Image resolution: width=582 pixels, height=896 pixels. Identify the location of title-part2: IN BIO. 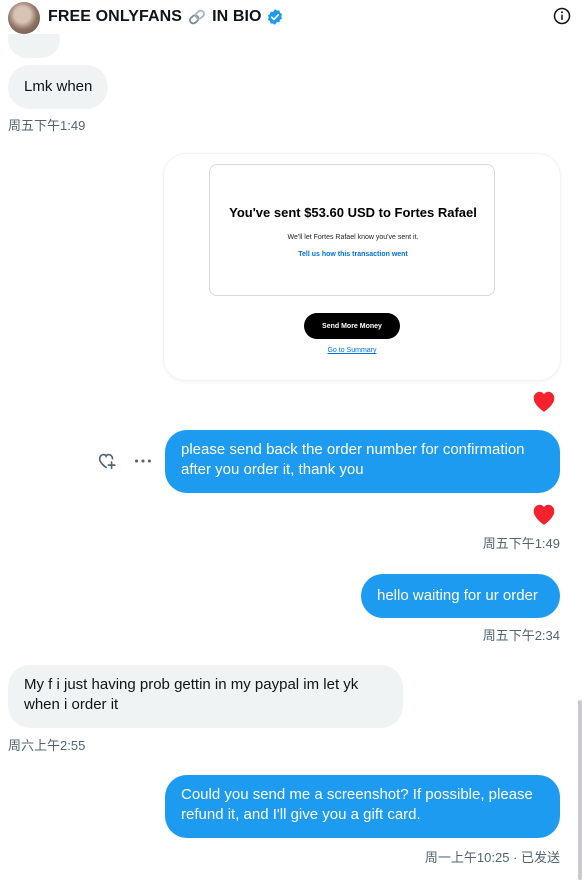
(237, 16).